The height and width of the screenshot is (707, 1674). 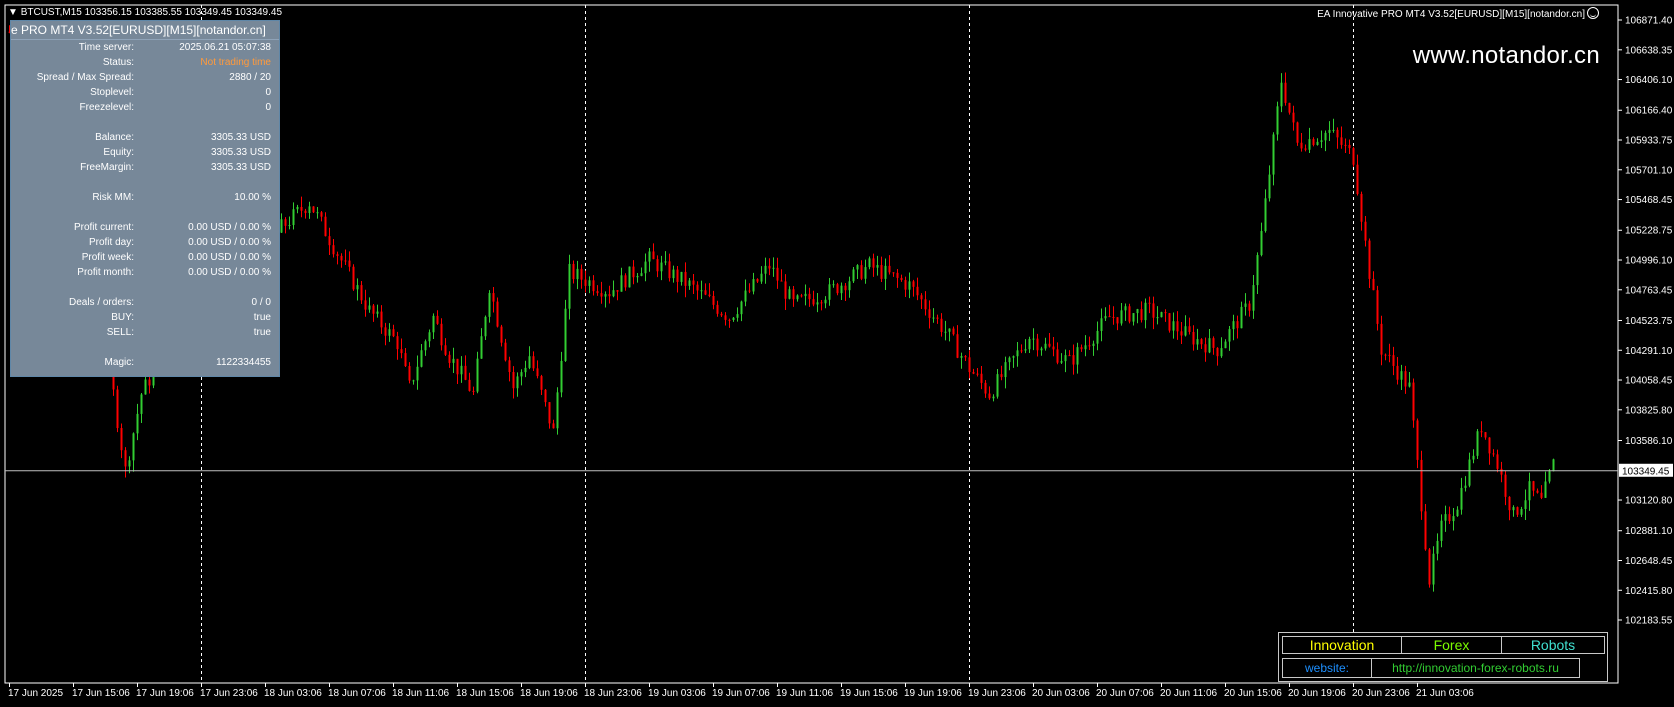 I want to click on chart-menu-triangle-icon: ▼, so click(x=14, y=12).